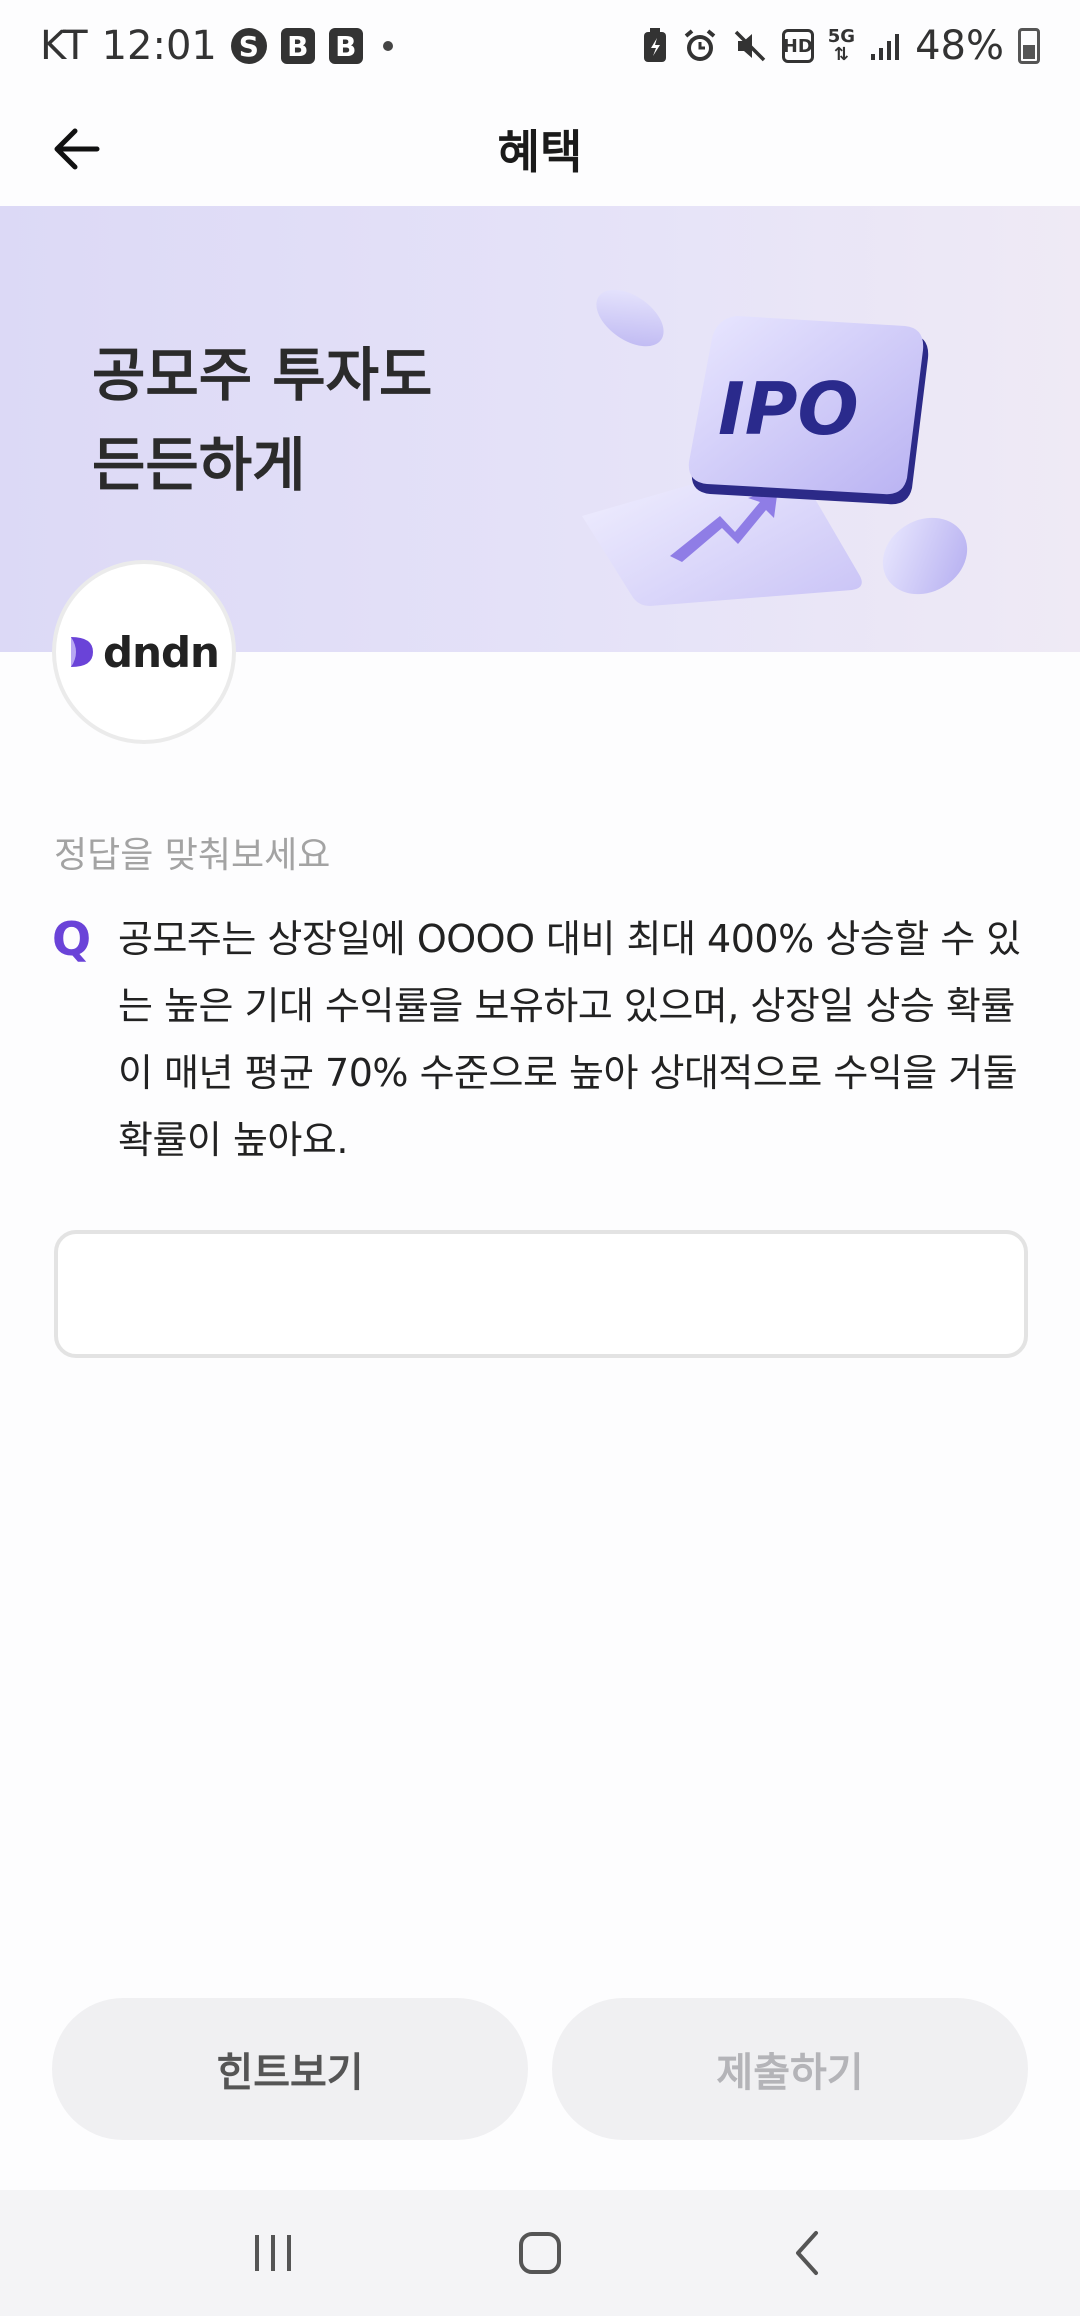  Describe the element at coordinates (64, 46) in the screenshot. I see `carrier-label: KT` at that location.